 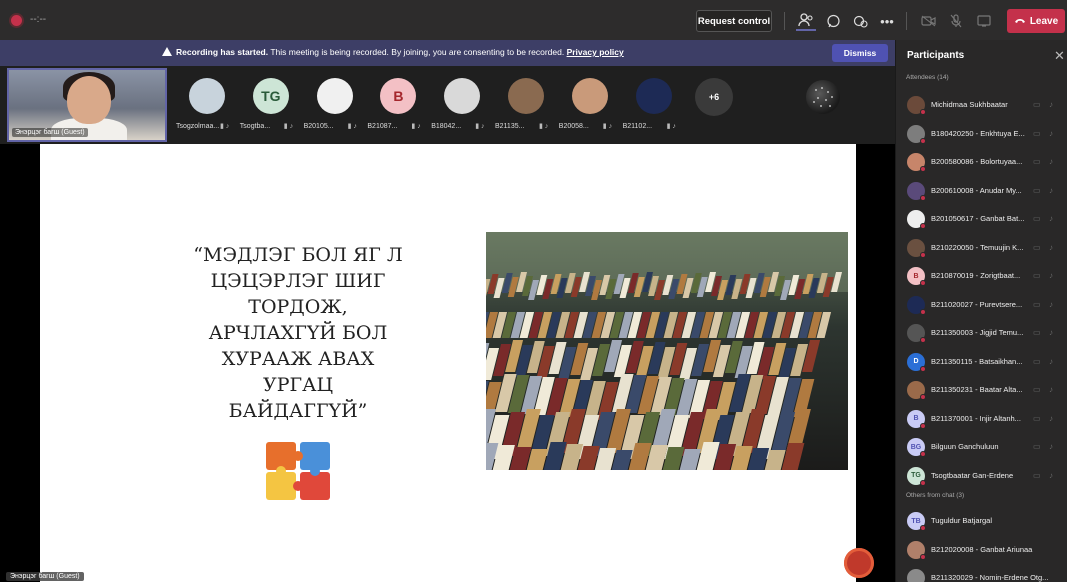 I want to click on meeting-timer: --:--, so click(x=38, y=19).